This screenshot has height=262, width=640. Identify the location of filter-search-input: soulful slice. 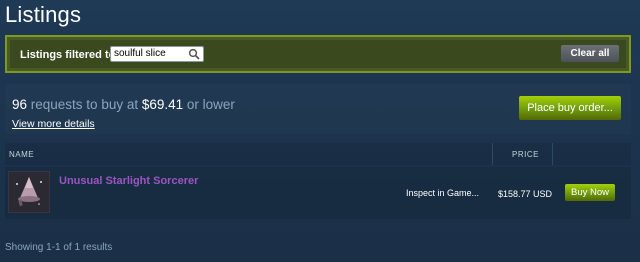
(157, 54).